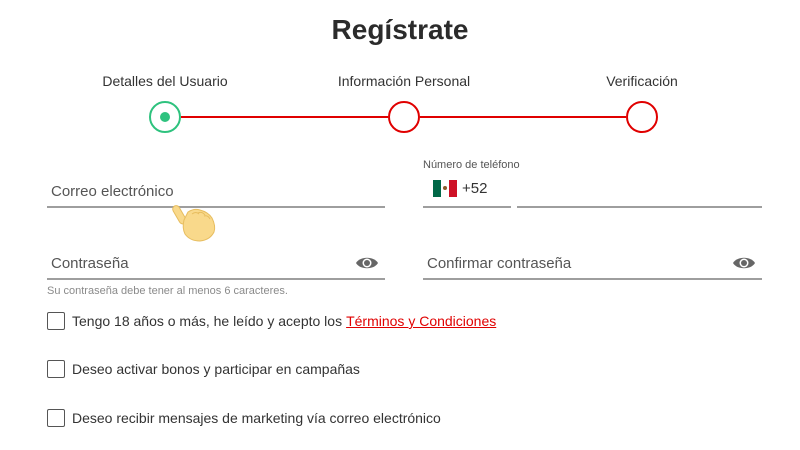  I want to click on phone-input, so click(639, 191).